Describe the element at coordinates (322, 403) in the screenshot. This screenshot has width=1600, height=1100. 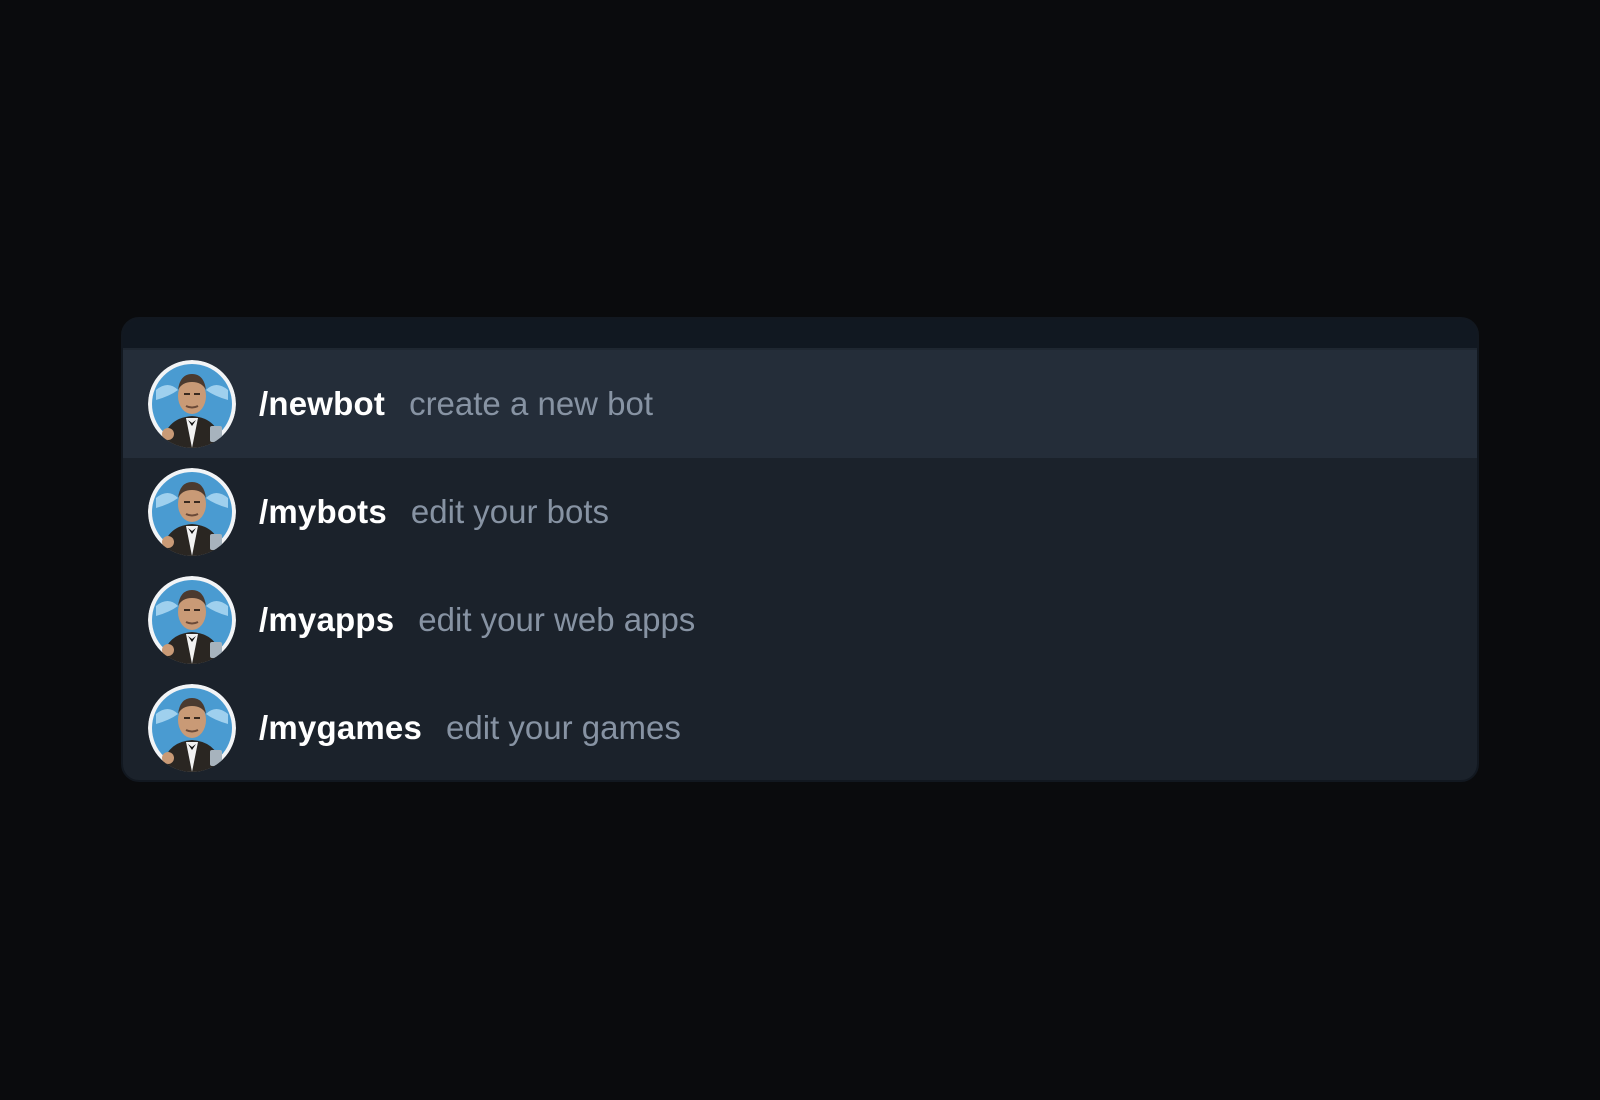
I see `command-name: /newbot` at that location.